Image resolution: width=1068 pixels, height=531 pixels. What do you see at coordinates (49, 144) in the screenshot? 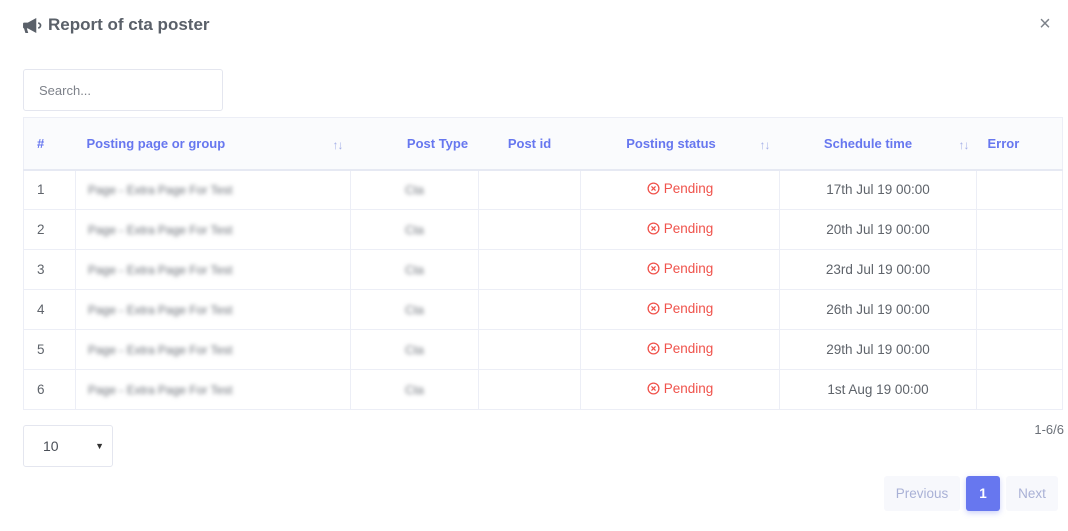
I see `column-header-number: #` at bounding box center [49, 144].